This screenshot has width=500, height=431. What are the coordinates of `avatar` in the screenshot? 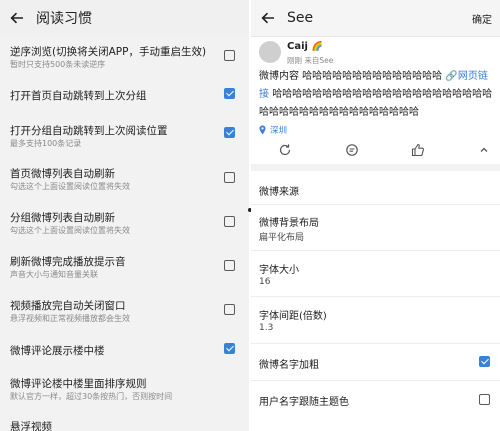 It's located at (270, 52).